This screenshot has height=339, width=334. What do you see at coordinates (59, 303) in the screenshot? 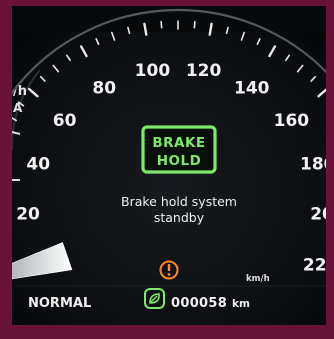
I see `drive-mode-label: NORMAL` at bounding box center [59, 303].